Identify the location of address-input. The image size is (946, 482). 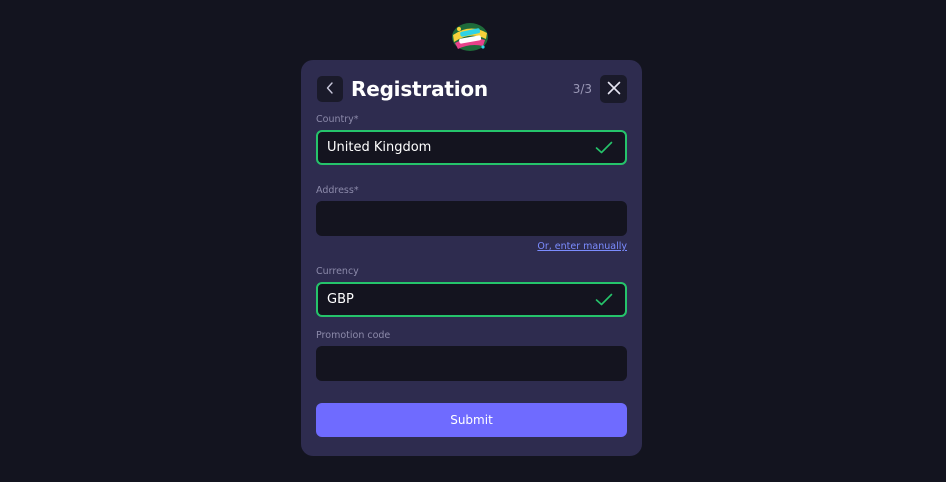
(470, 218).